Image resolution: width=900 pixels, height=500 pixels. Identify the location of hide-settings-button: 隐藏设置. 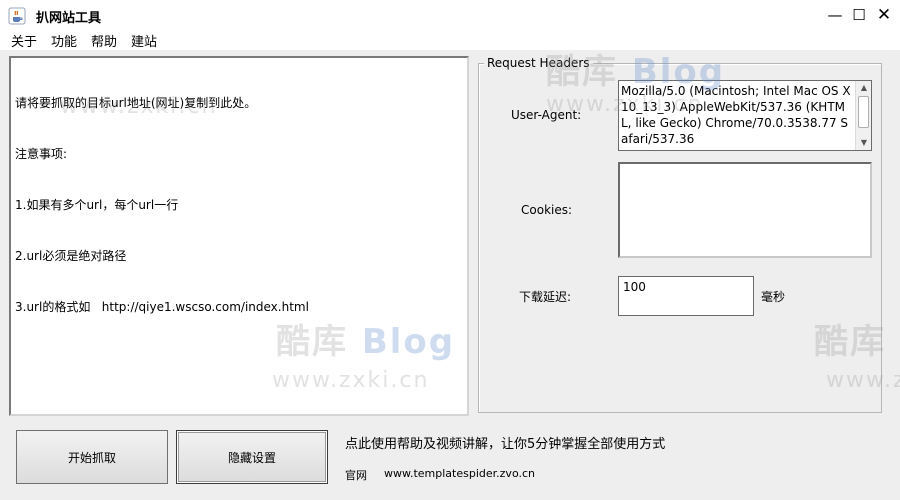
(252, 457).